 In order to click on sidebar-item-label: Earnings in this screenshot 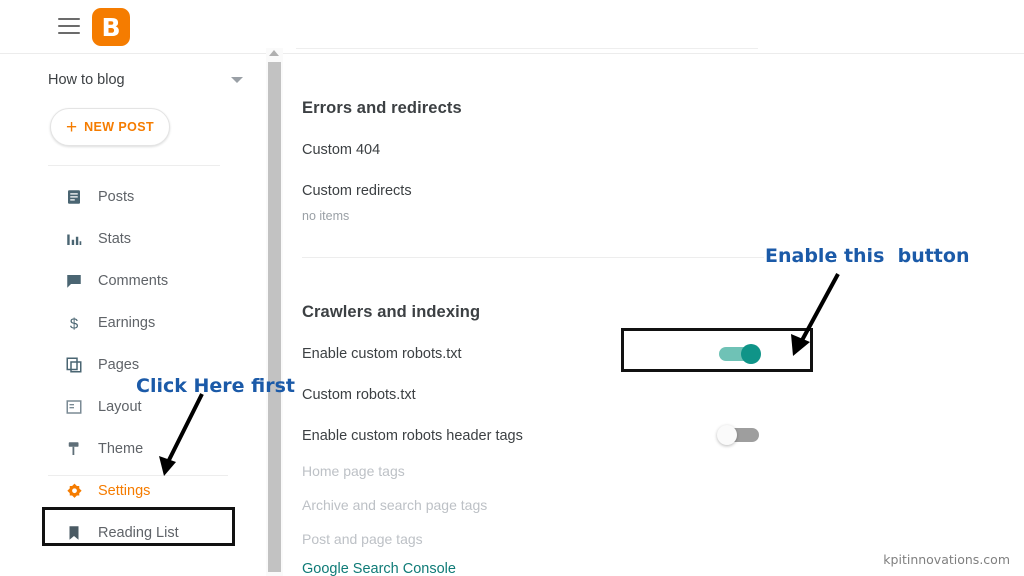, I will do `click(127, 323)`.